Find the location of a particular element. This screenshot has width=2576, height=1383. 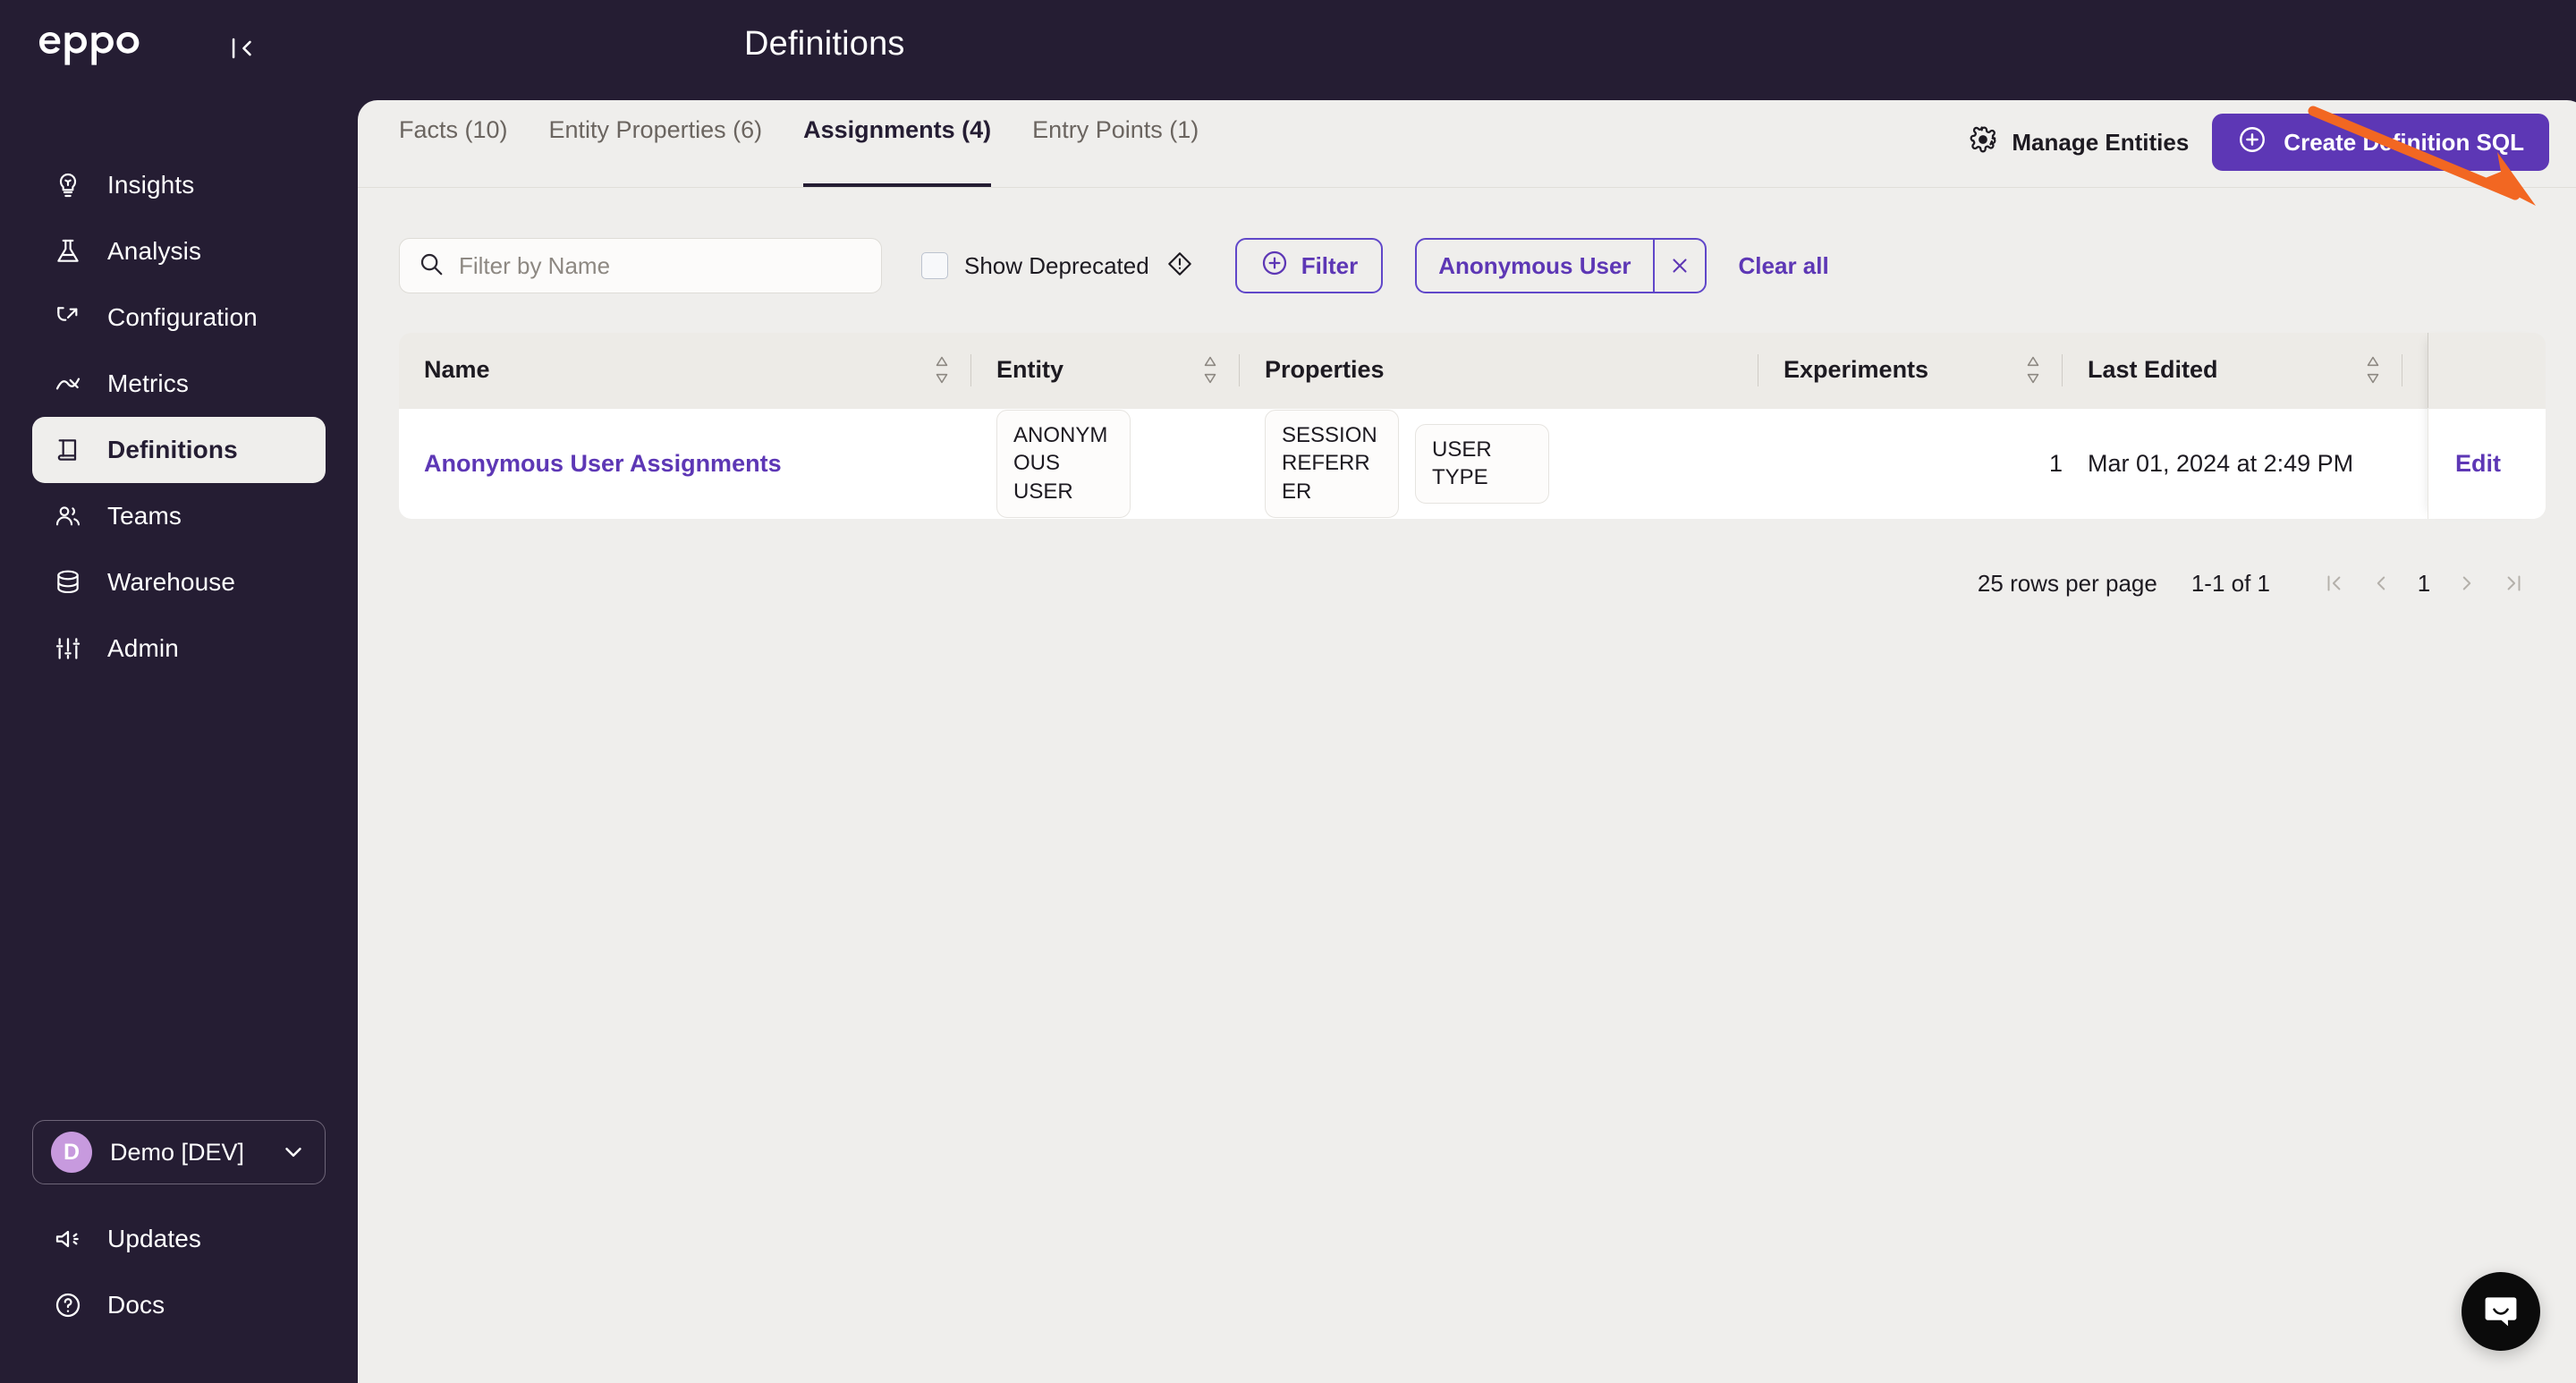

tab-facts: Facts (10) is located at coordinates (453, 143).